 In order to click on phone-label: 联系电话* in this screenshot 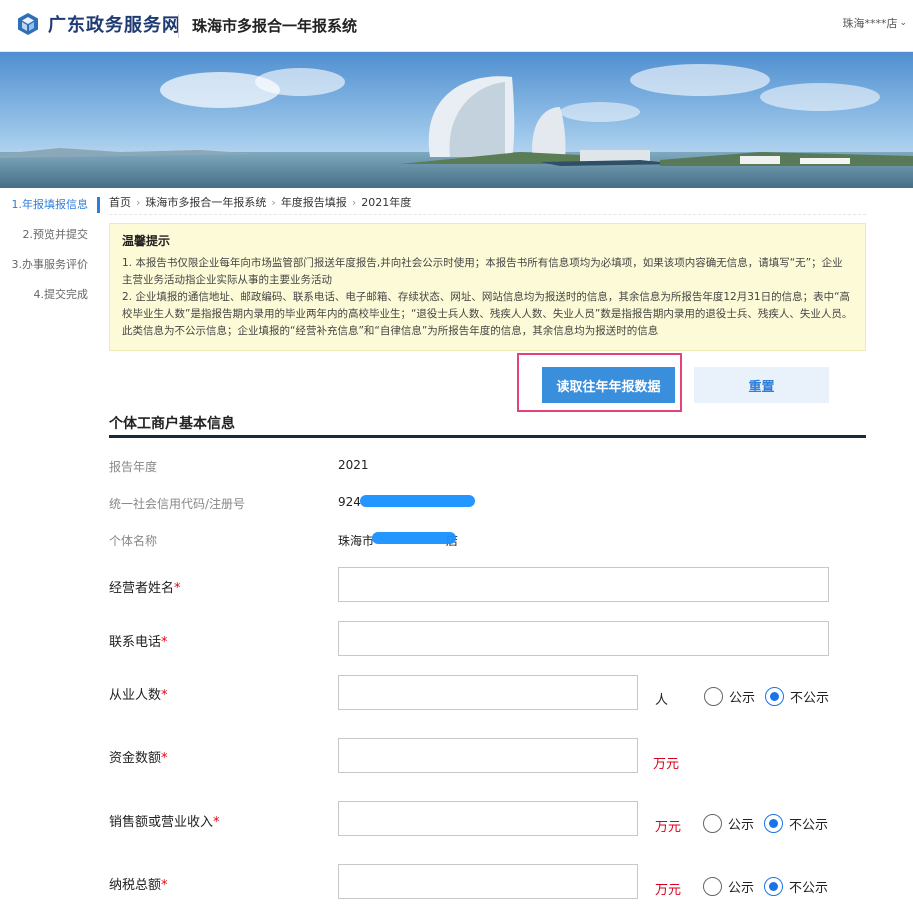, I will do `click(138, 642)`.